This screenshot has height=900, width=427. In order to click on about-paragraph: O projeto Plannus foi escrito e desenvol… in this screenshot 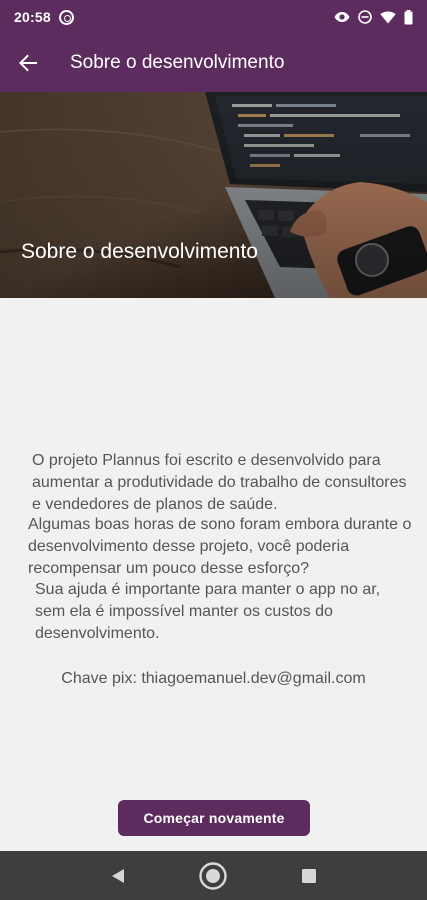, I will do `click(219, 482)`.